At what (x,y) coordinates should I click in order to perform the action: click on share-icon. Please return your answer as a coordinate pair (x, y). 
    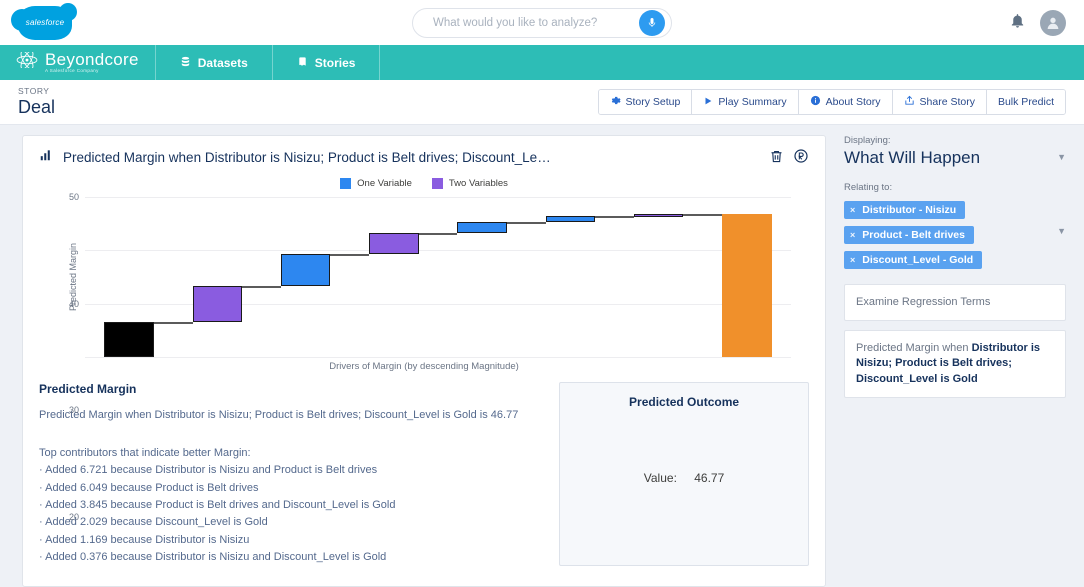
    Looking at the image, I should click on (909, 102).